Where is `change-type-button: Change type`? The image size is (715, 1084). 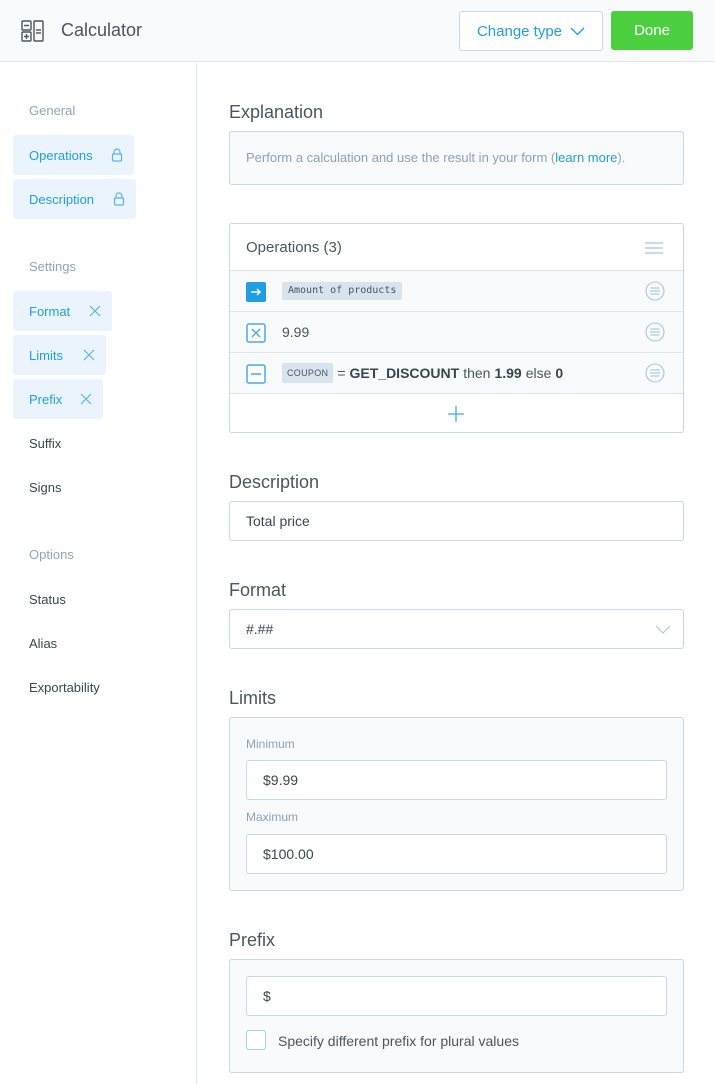
change-type-button: Change type is located at coordinates (531, 31).